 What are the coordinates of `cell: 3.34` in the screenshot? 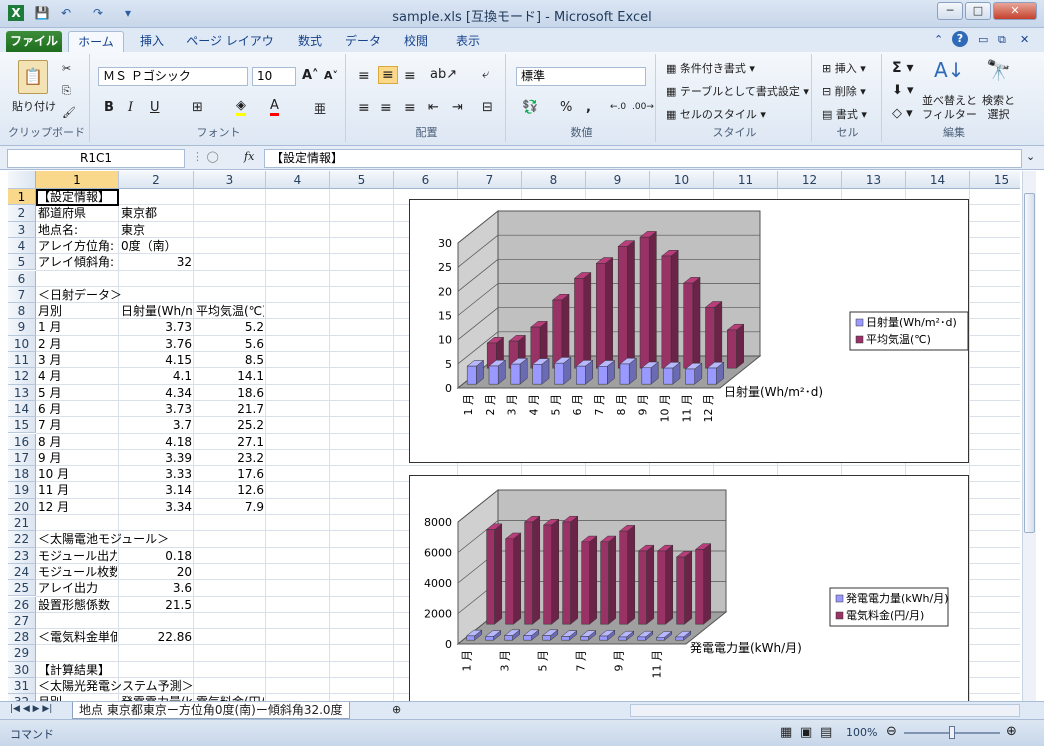 It's located at (156, 507).